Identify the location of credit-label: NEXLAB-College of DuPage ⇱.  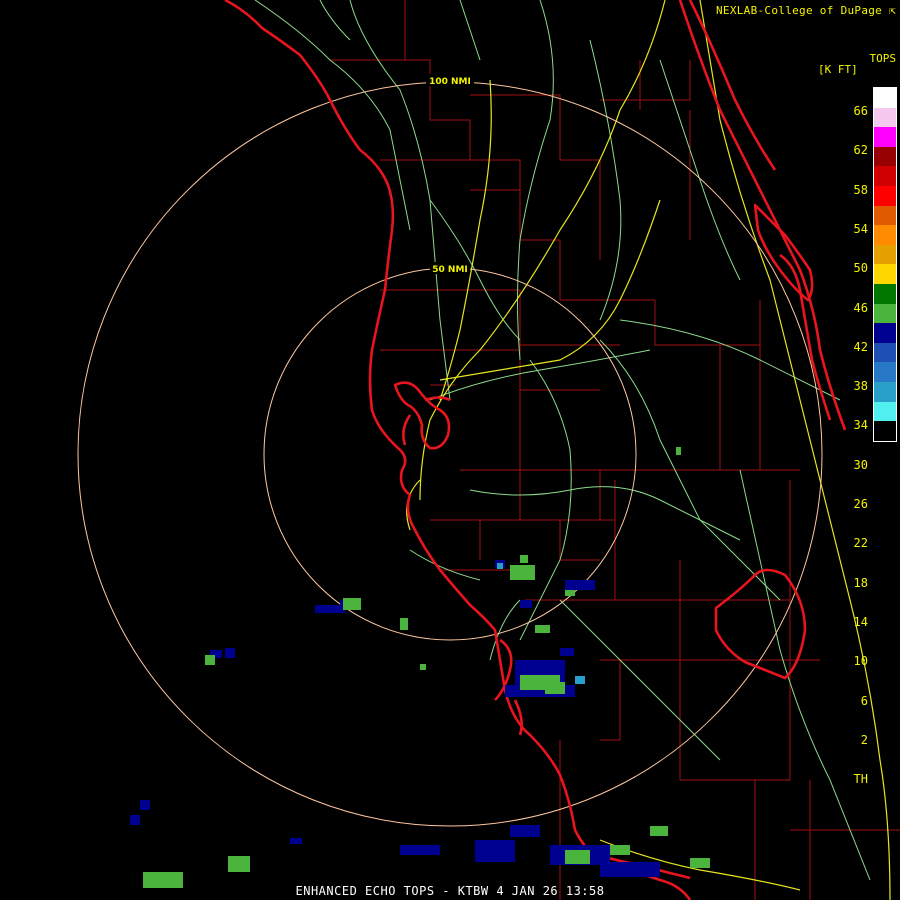
(806, 10).